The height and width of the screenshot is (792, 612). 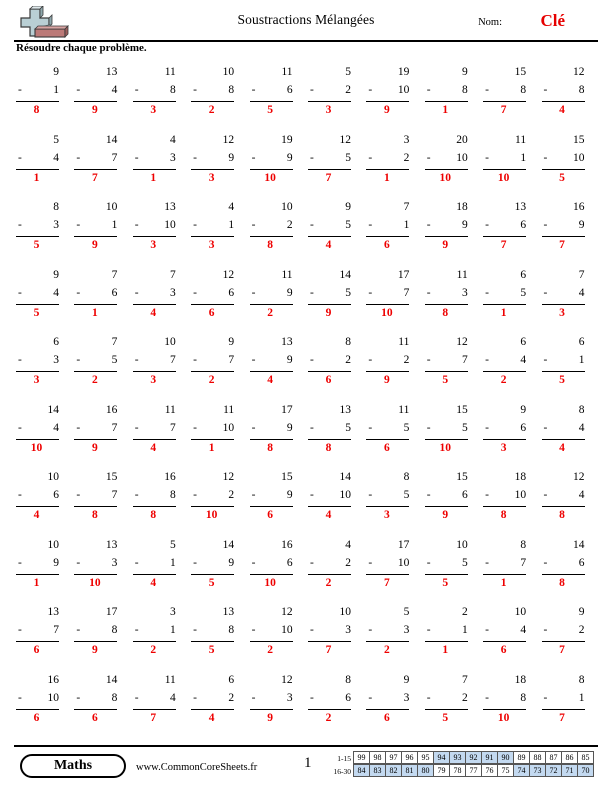 I want to click on score-cell: 71, so click(x=569, y=770).